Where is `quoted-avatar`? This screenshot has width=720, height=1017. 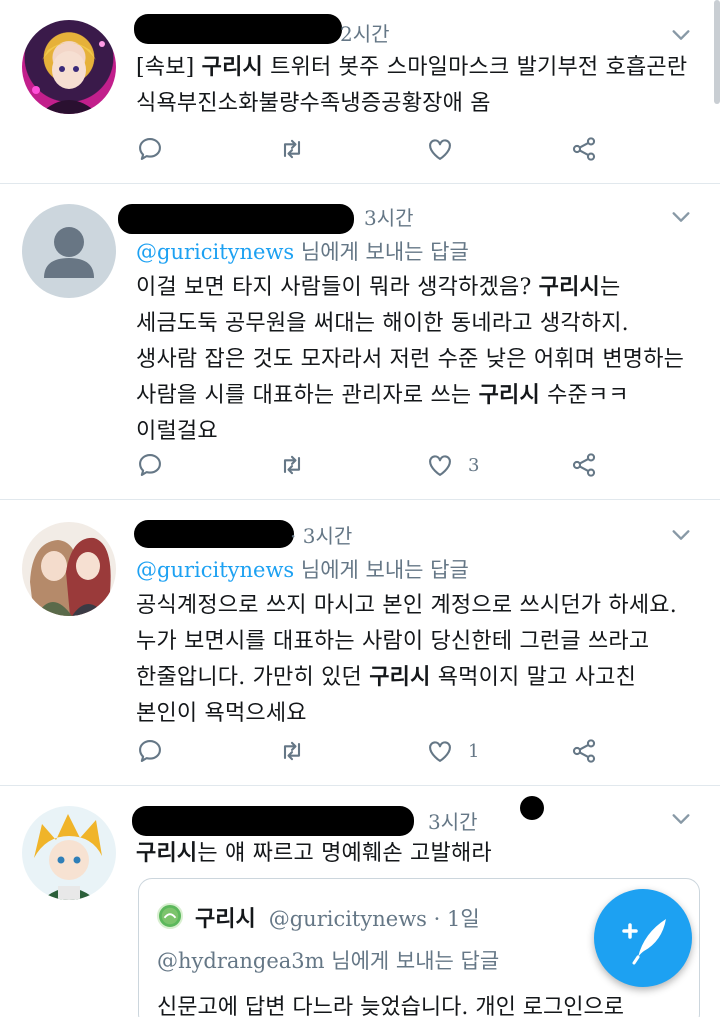
quoted-avatar is located at coordinates (170, 916).